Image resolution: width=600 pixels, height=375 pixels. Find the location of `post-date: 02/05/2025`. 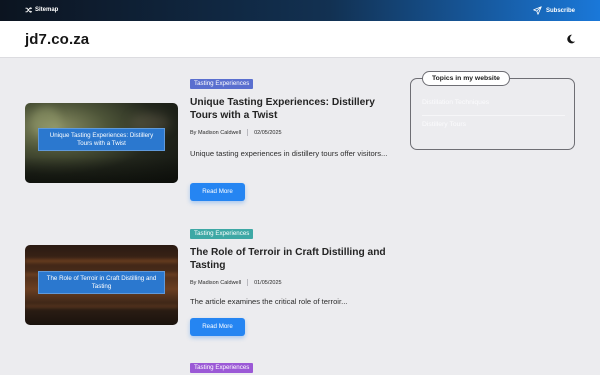

post-date: 02/05/2025 is located at coordinates (268, 132).